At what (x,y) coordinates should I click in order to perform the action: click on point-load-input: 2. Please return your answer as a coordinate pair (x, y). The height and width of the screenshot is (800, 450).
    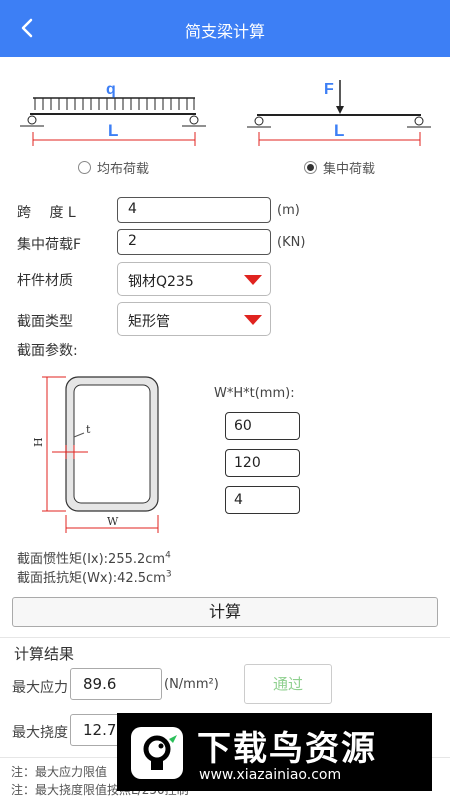
    Looking at the image, I should click on (194, 242).